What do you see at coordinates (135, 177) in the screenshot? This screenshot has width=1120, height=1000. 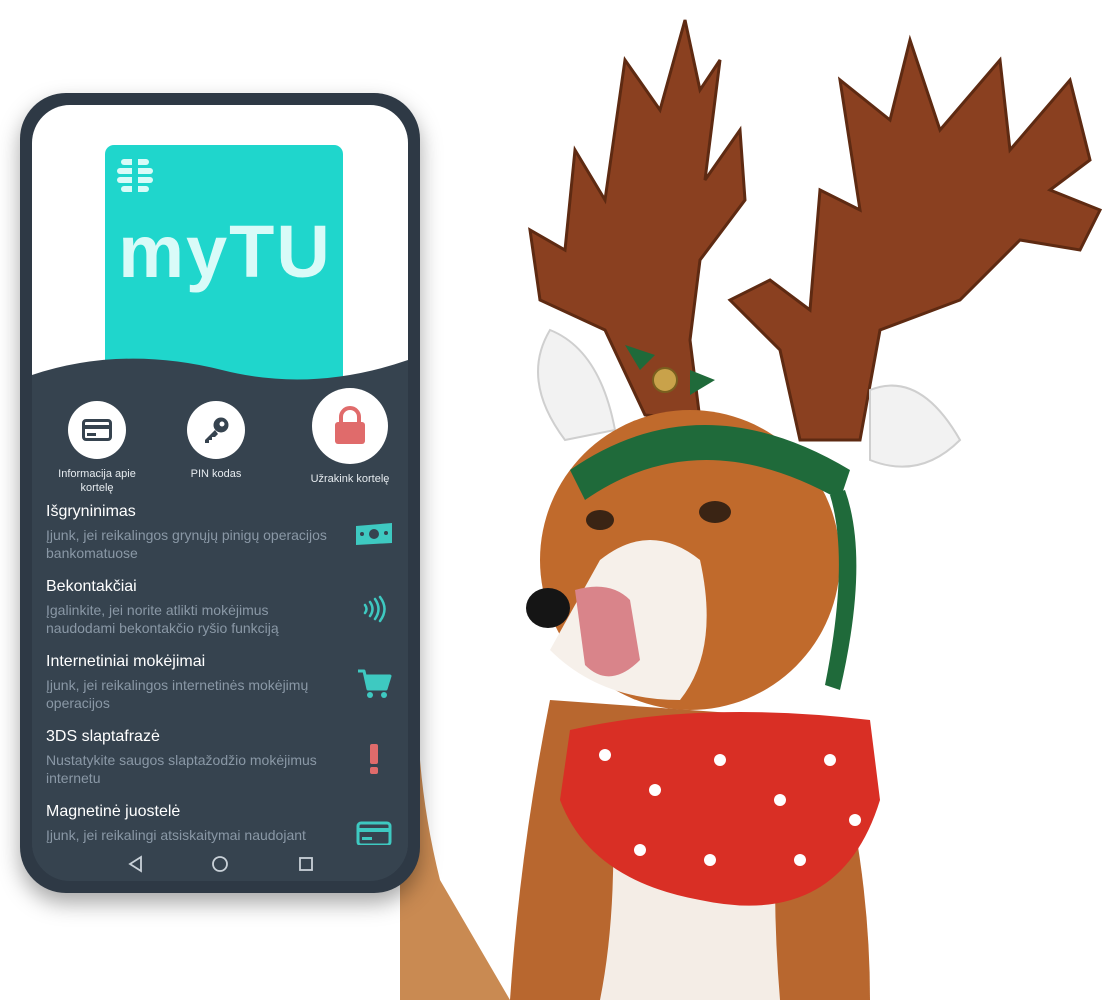 I see `card-logo-icon` at bounding box center [135, 177].